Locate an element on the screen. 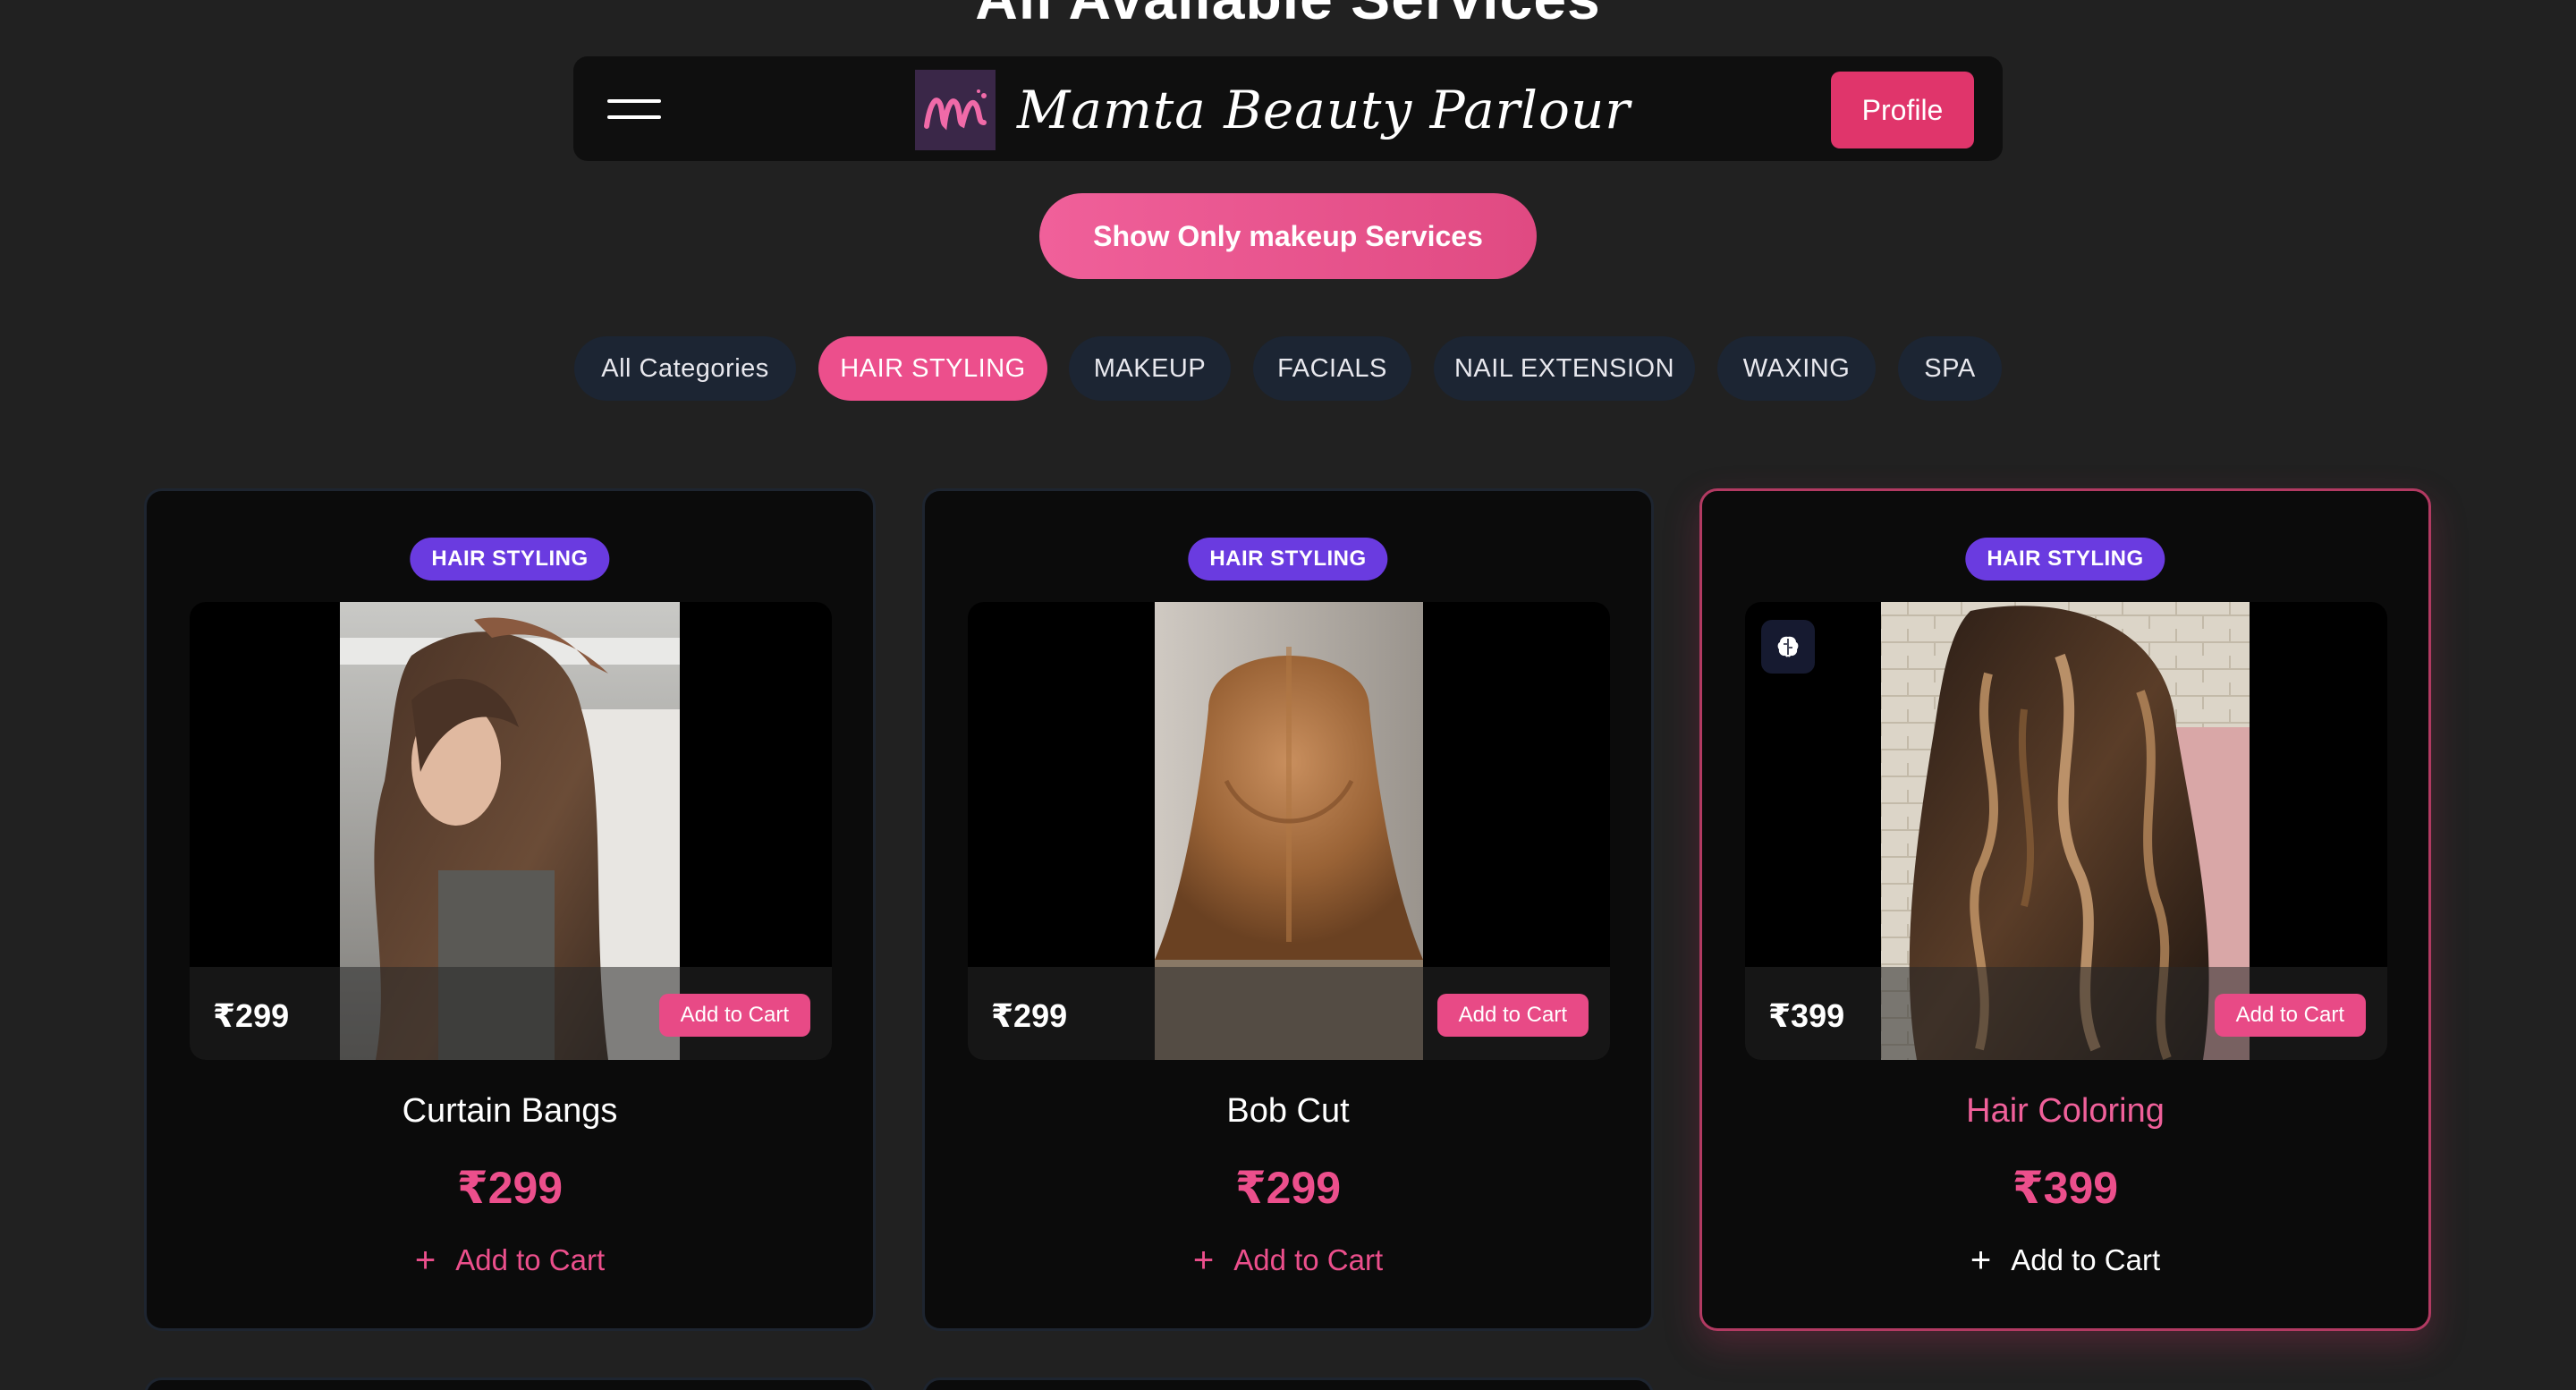  category-chip-facials: FACIALS is located at coordinates (1332, 368).